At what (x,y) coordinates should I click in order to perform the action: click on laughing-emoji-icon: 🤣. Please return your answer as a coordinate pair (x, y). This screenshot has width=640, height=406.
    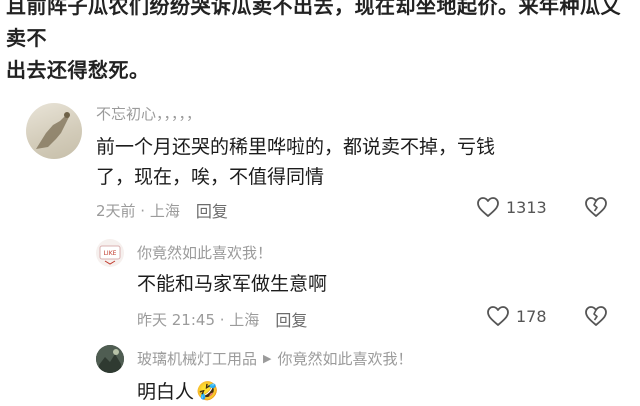
    Looking at the image, I should click on (207, 391).